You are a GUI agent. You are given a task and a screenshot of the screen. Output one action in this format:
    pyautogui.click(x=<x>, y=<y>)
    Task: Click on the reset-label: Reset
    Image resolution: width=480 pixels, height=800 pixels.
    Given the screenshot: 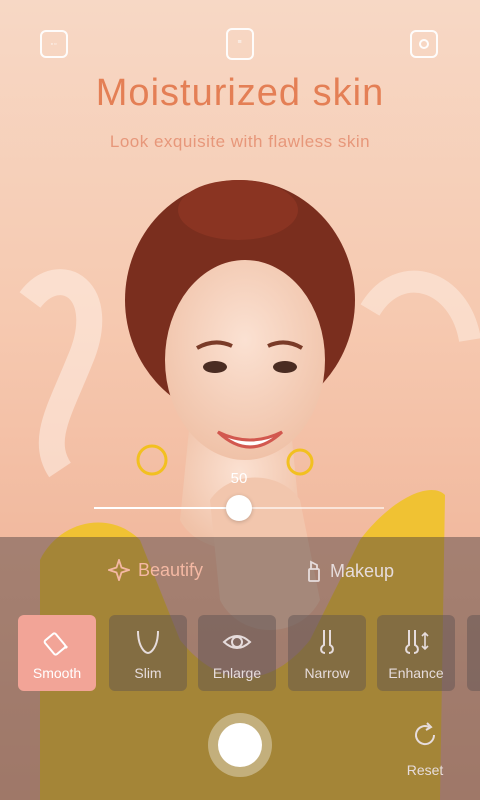 What is the action you would take?
    pyautogui.click(x=425, y=770)
    